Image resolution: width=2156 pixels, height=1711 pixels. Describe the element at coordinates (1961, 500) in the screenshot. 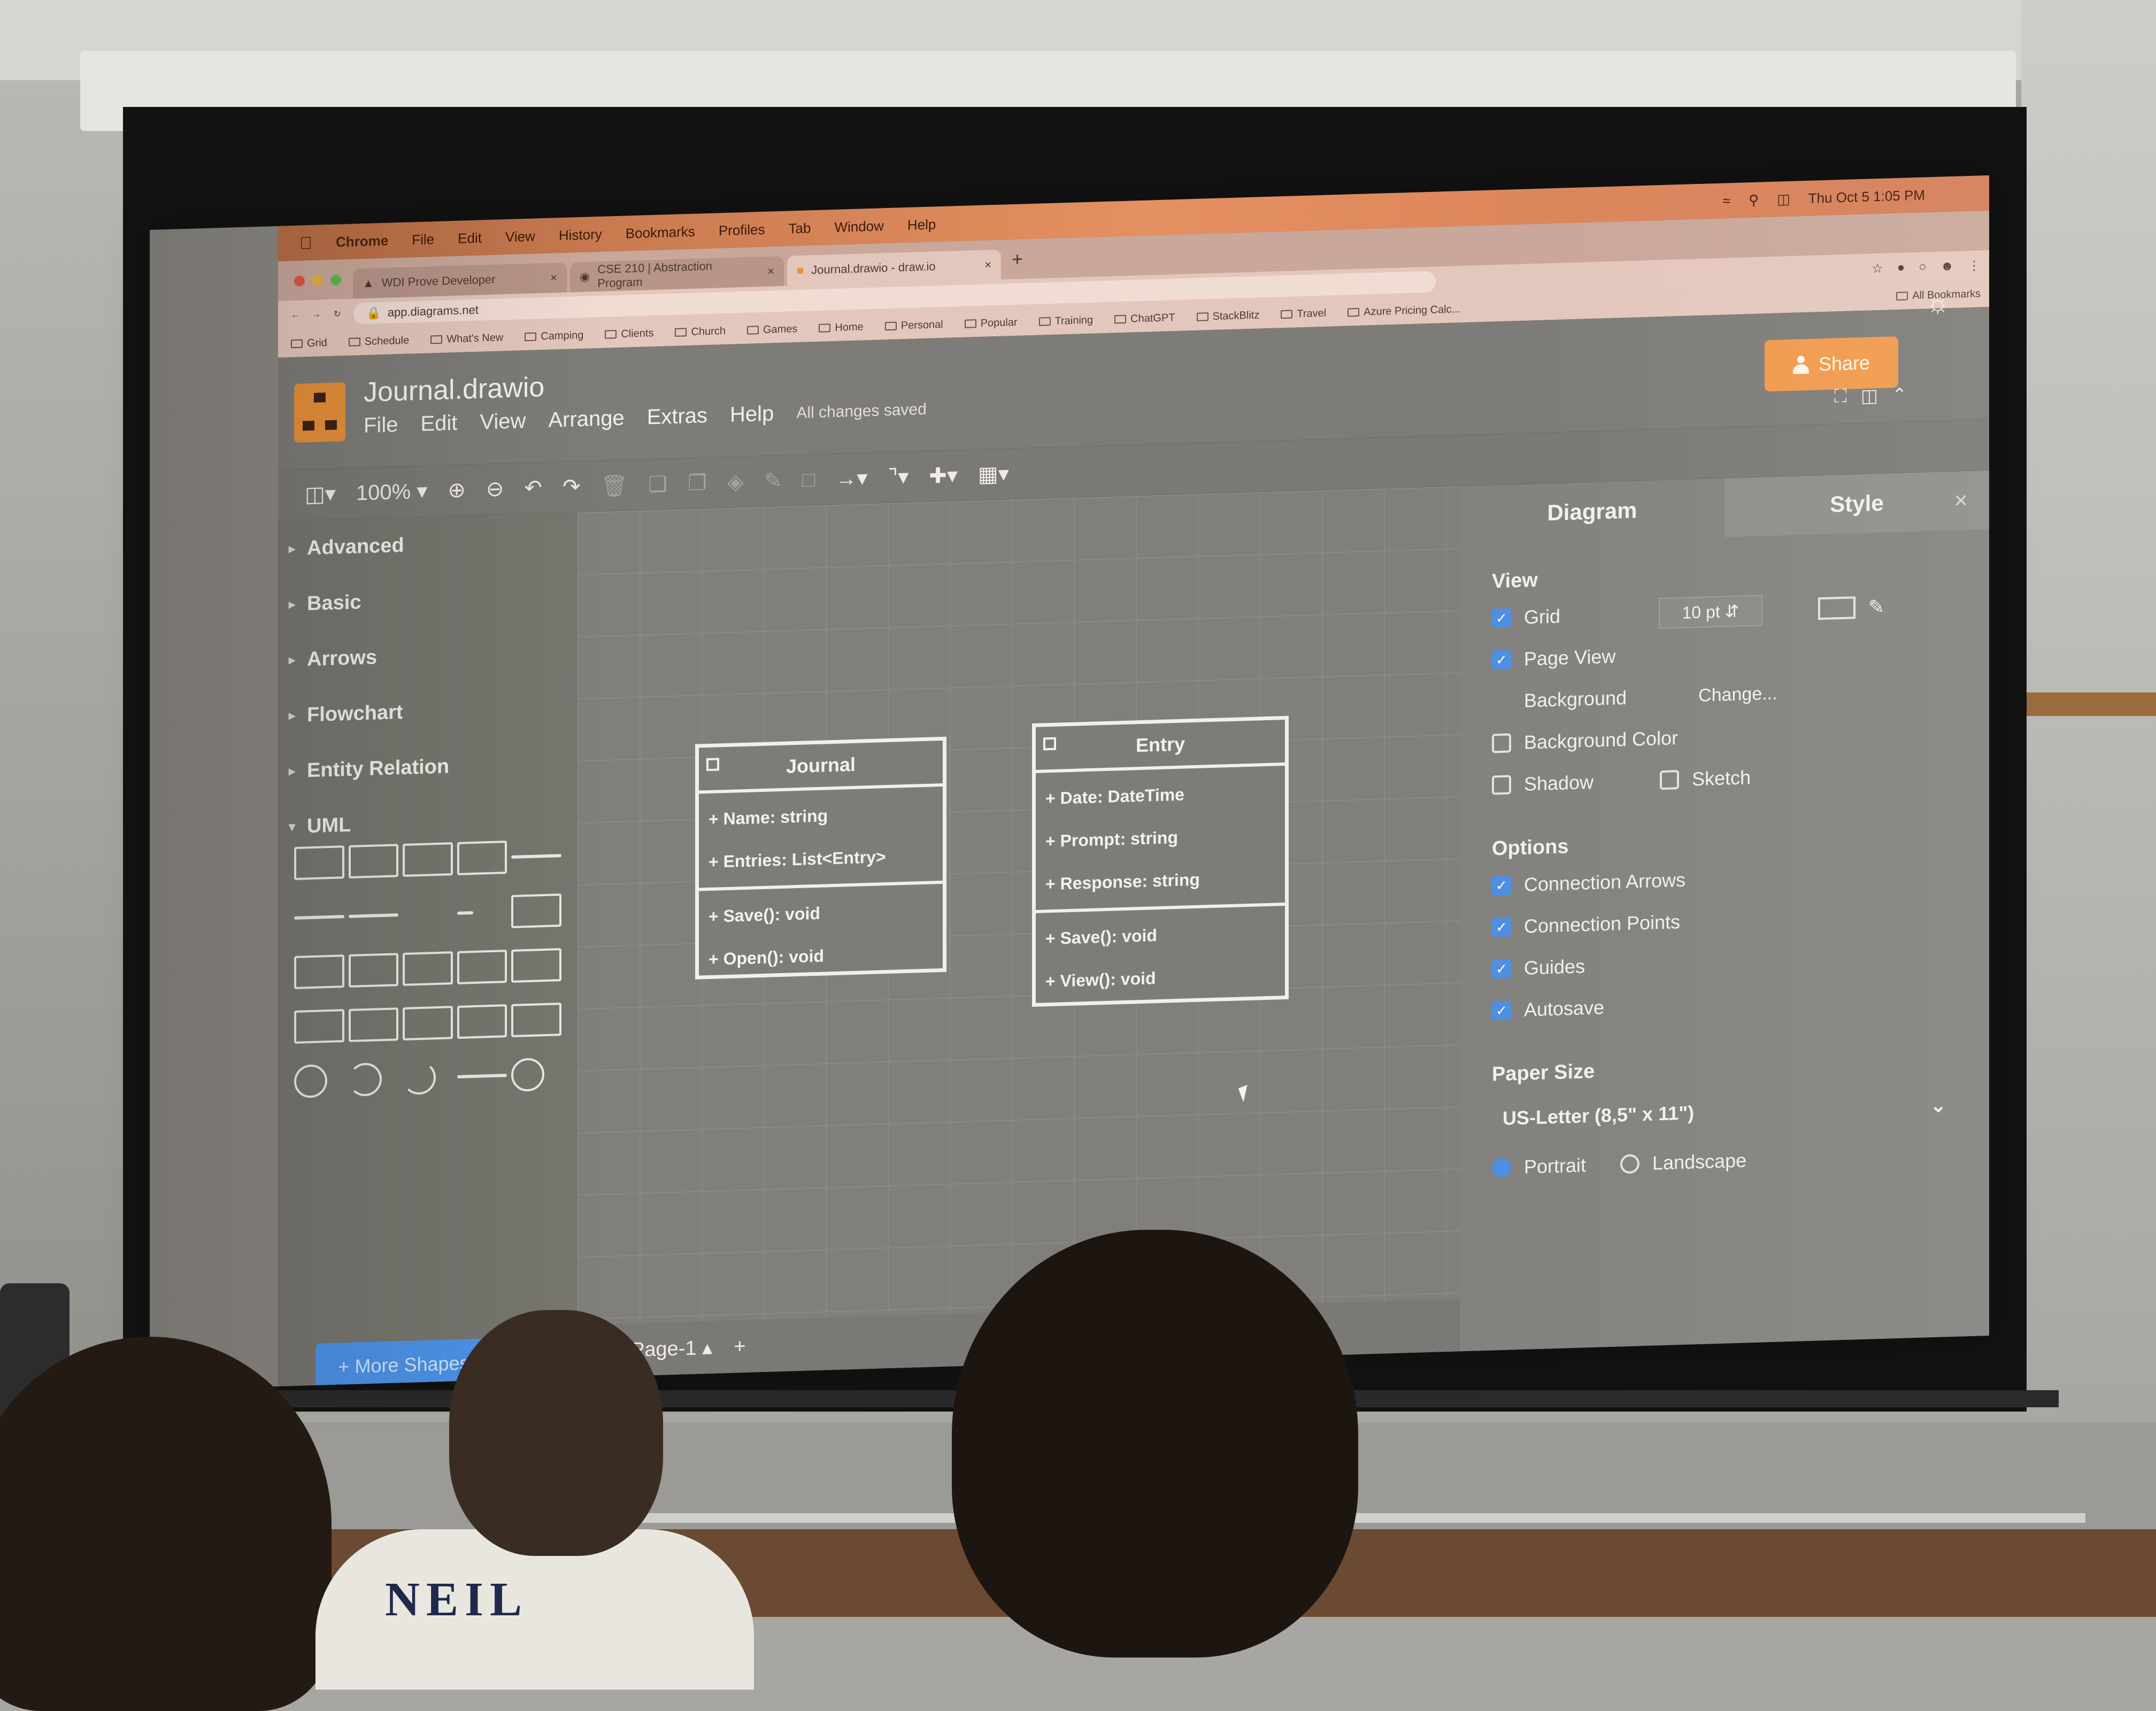

I see `close-icon: ×` at that location.